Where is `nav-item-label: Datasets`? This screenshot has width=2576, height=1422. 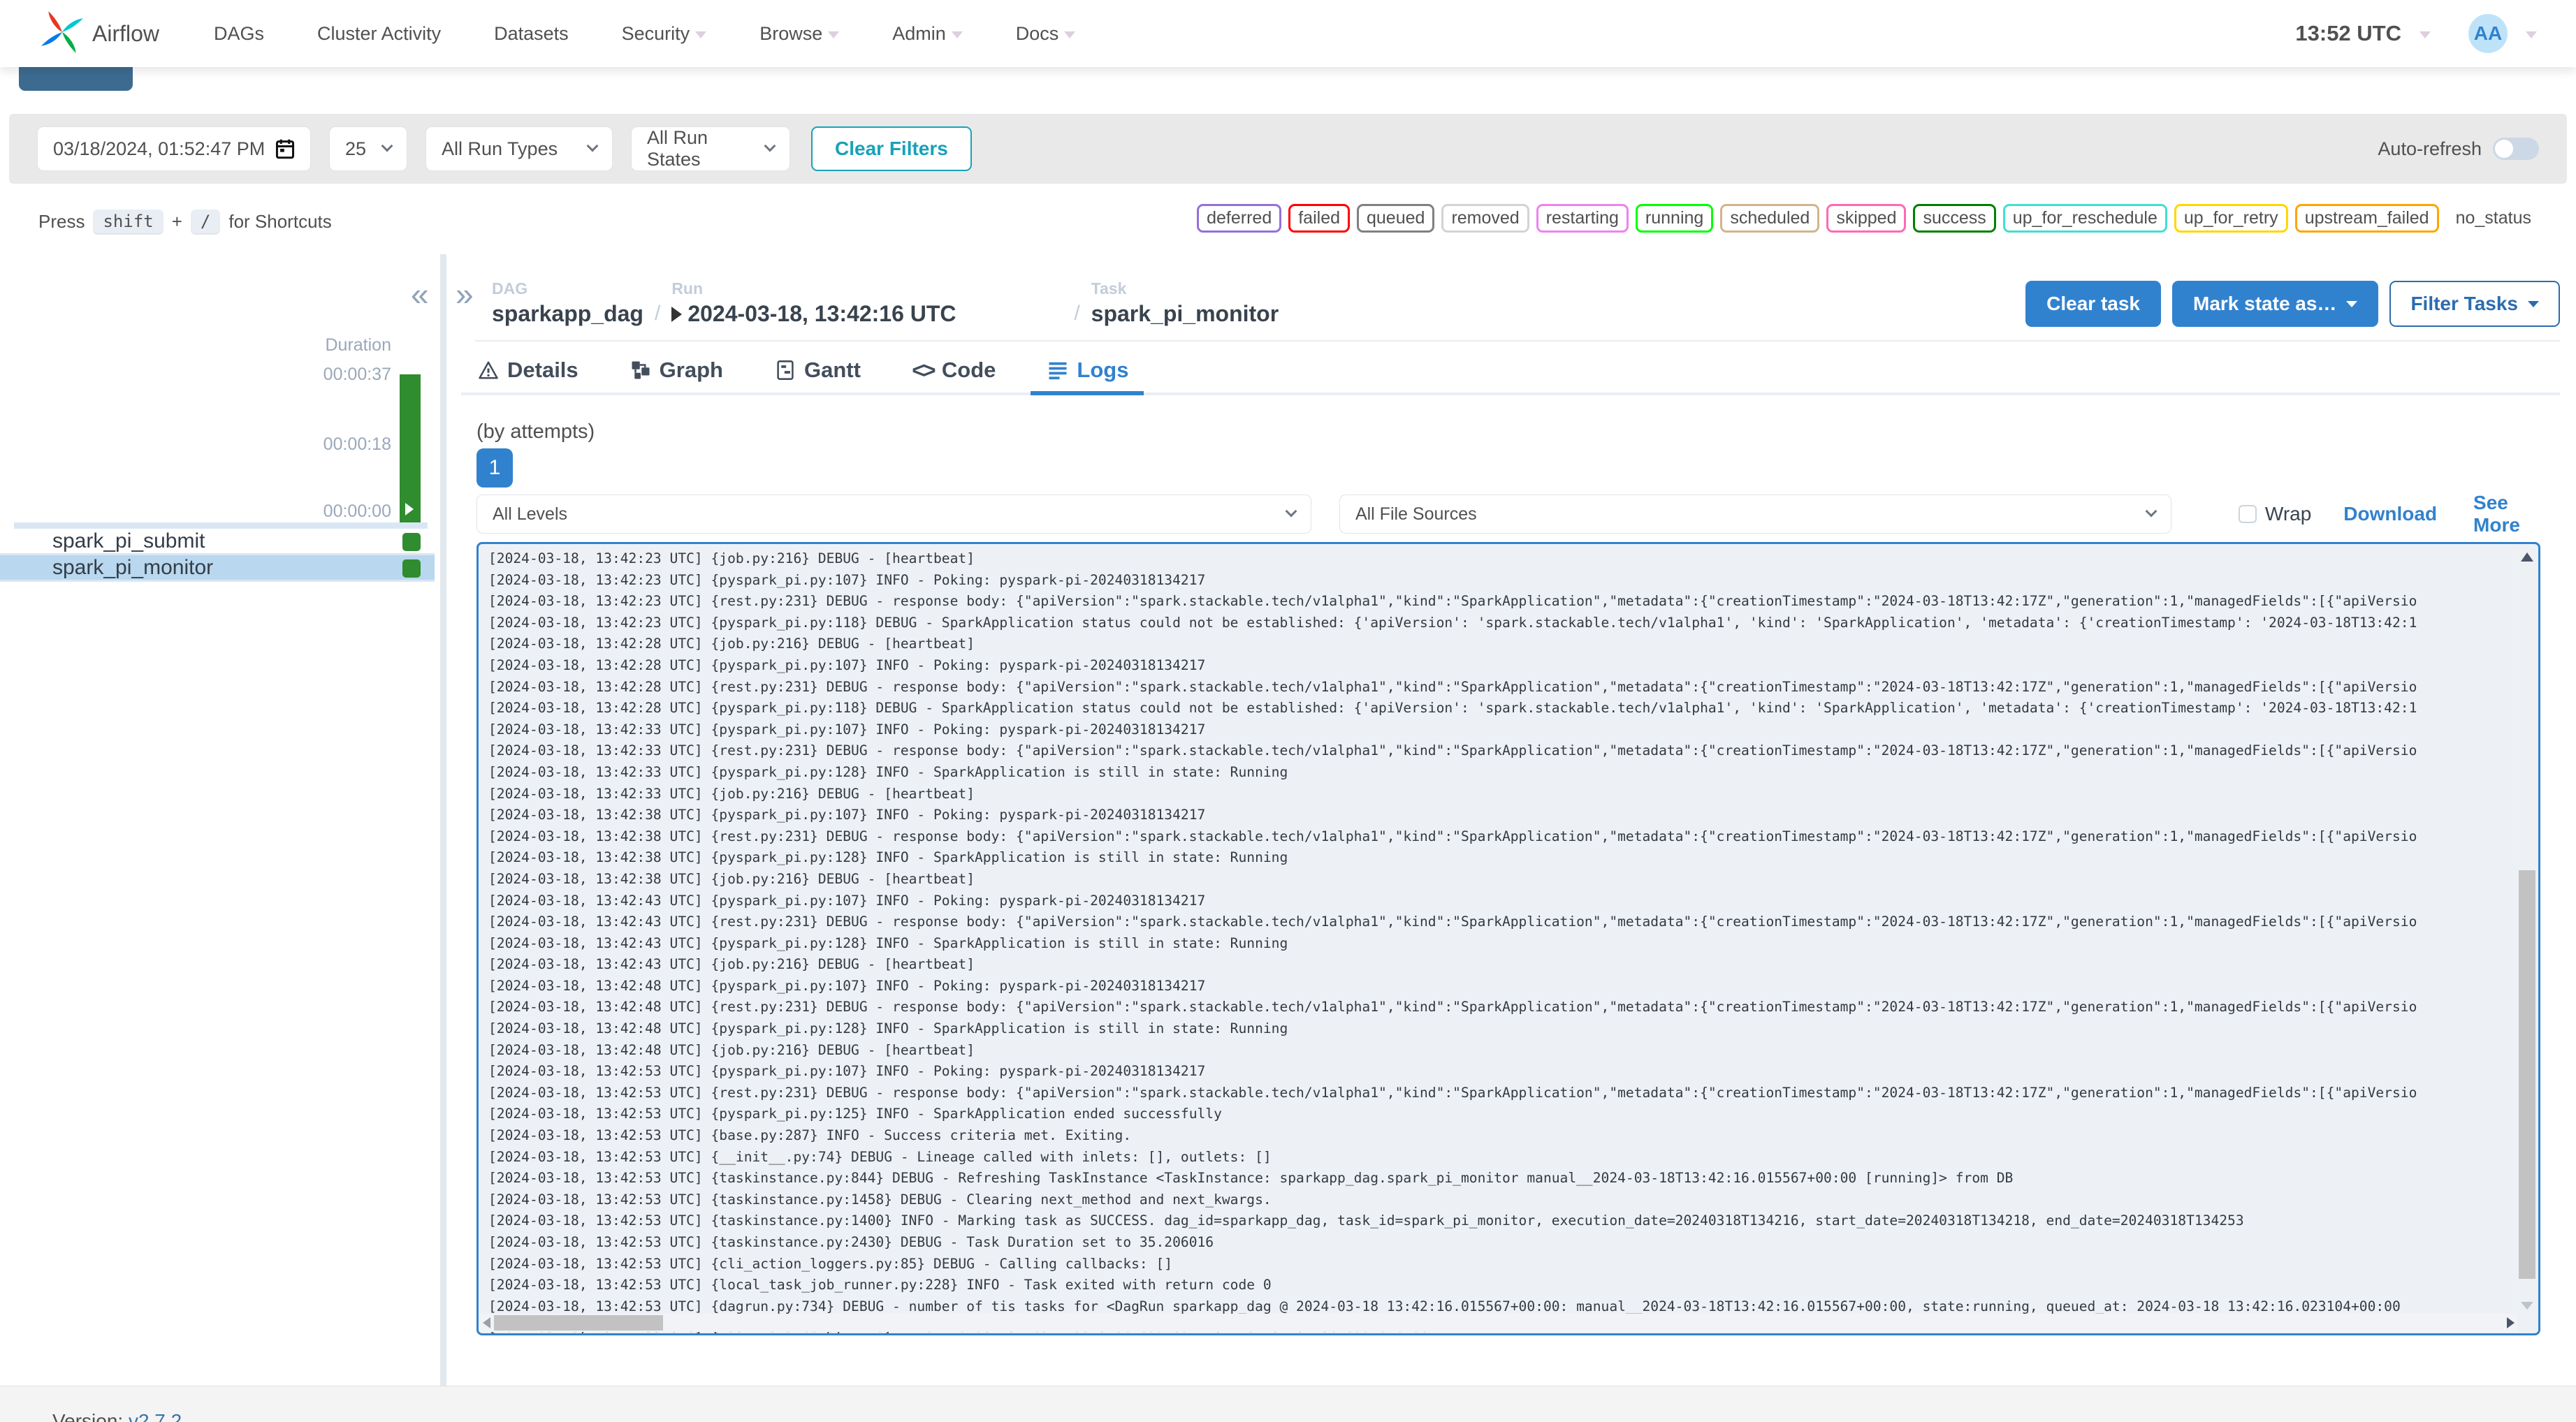
nav-item-label: Datasets is located at coordinates (531, 33).